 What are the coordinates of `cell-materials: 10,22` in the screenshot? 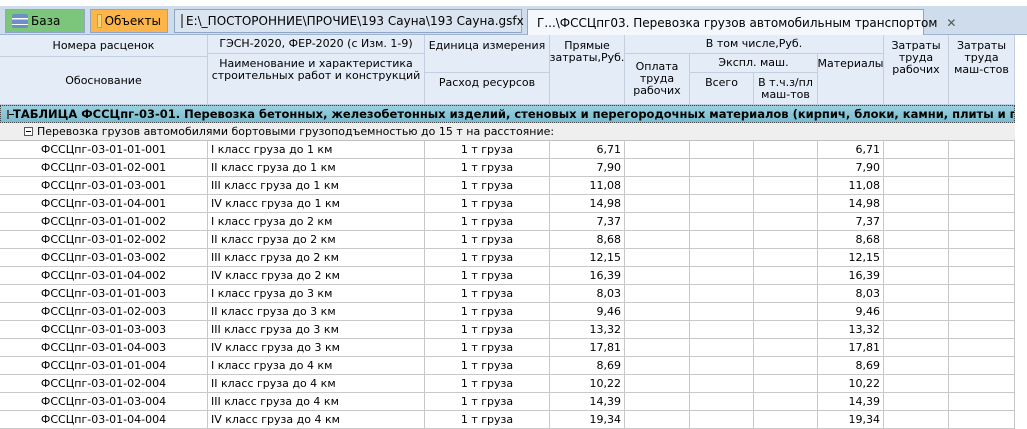 It's located at (851, 383).